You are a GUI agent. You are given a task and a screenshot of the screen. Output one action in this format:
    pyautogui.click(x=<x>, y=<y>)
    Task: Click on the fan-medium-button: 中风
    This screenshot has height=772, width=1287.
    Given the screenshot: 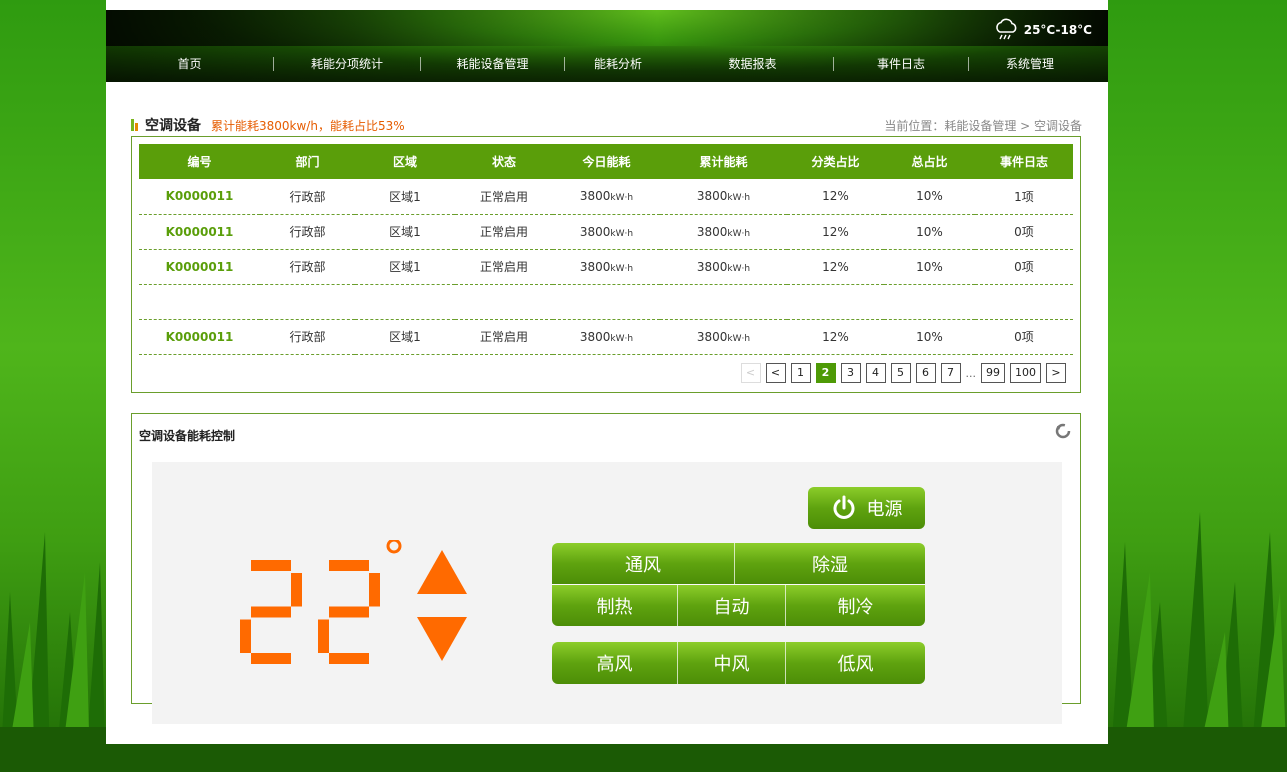 What is the action you would take?
    pyautogui.click(x=732, y=663)
    